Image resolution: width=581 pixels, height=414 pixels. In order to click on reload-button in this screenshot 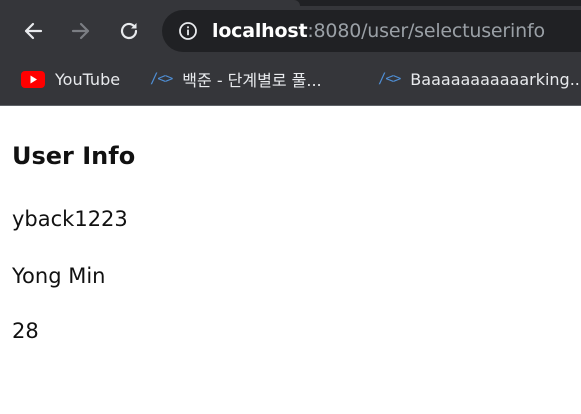, I will do `click(129, 31)`.